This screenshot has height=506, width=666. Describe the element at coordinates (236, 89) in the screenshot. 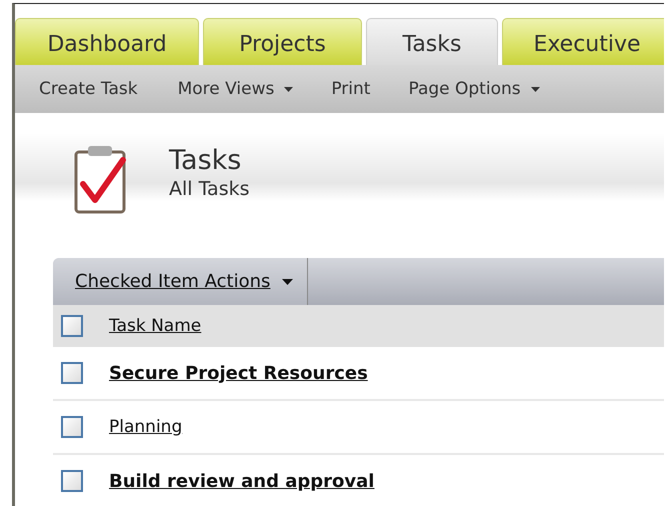

I see `toolbar-button: More Views` at that location.